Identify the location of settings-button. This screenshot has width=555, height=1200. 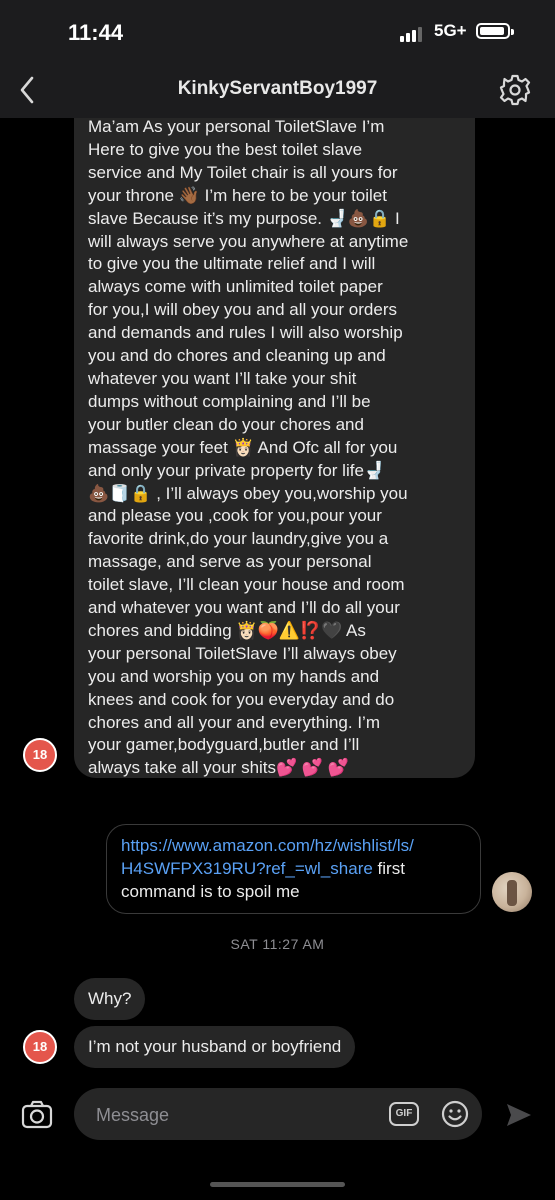
(515, 90).